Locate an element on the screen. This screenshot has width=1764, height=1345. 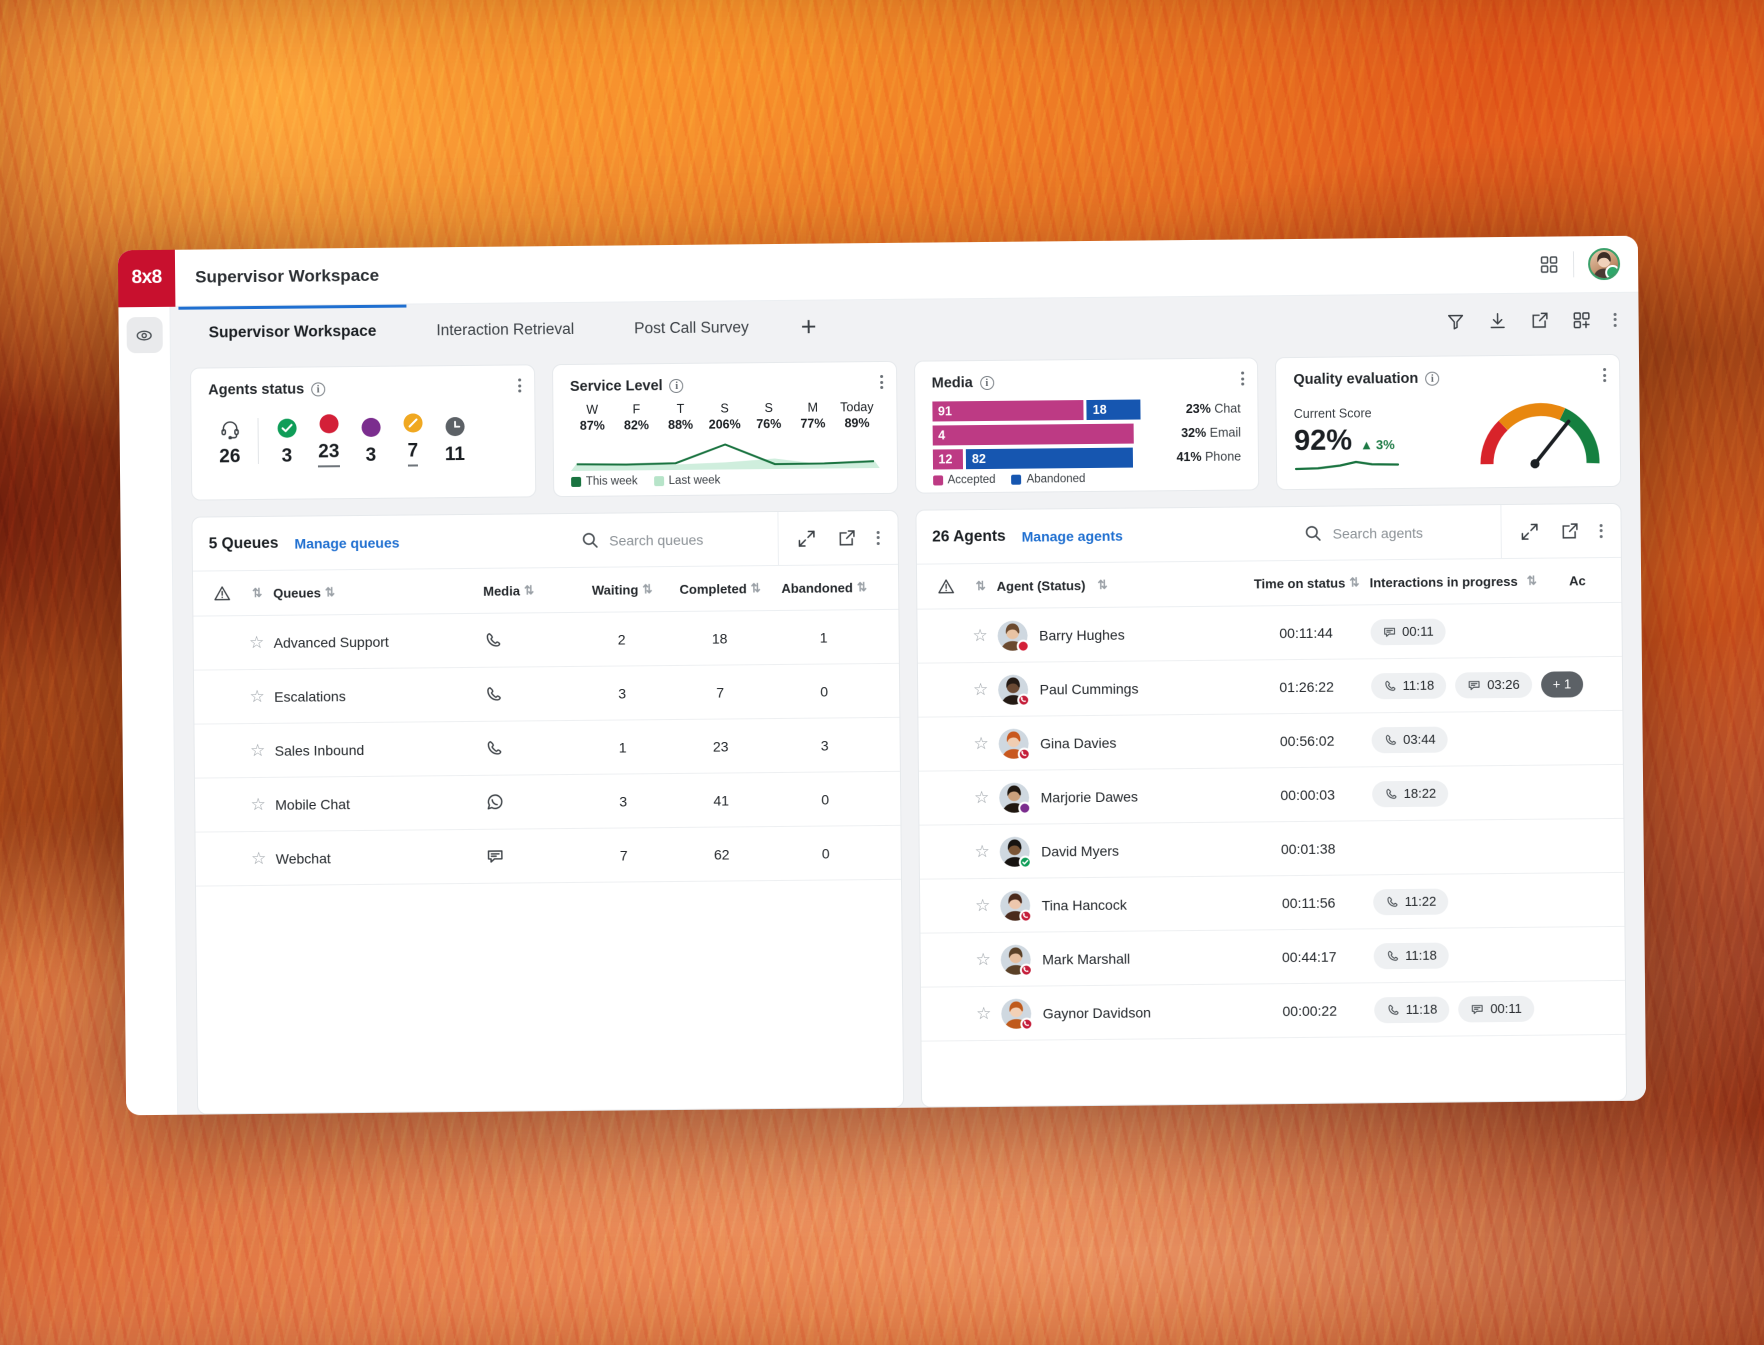
agent-stat-available: 3 is located at coordinates (286, 442).